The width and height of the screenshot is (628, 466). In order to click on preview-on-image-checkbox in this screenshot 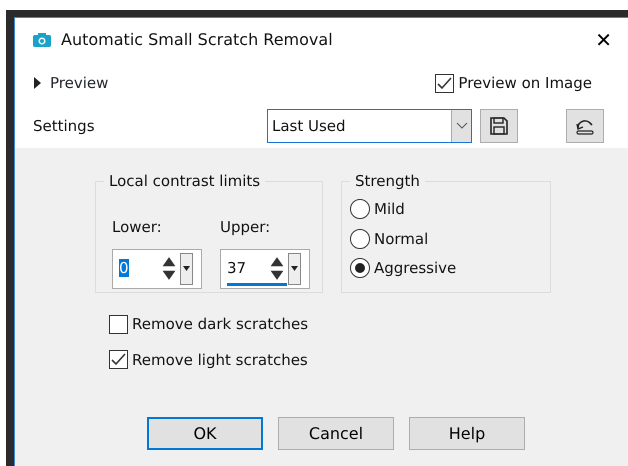, I will do `click(444, 83)`.